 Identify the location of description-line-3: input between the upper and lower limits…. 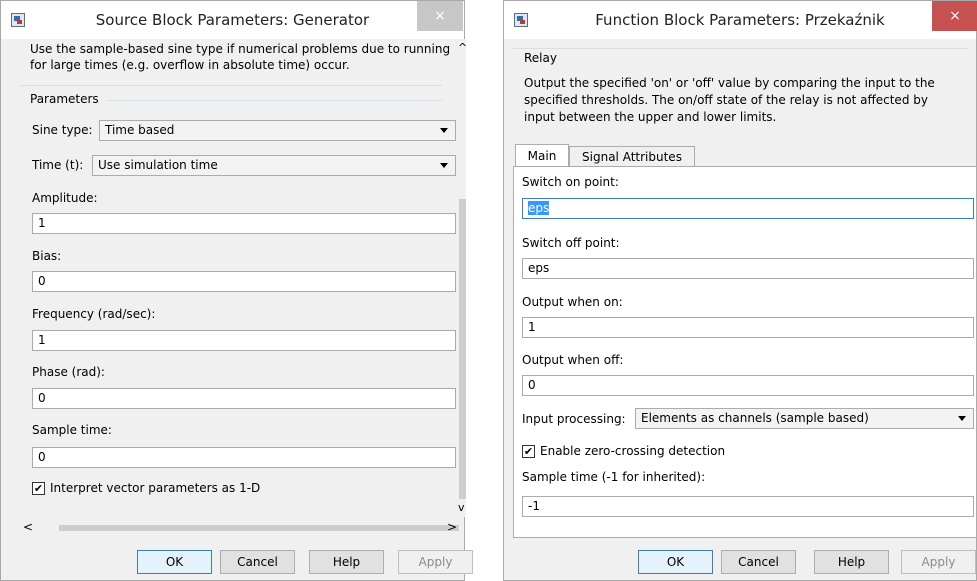
(650, 117).